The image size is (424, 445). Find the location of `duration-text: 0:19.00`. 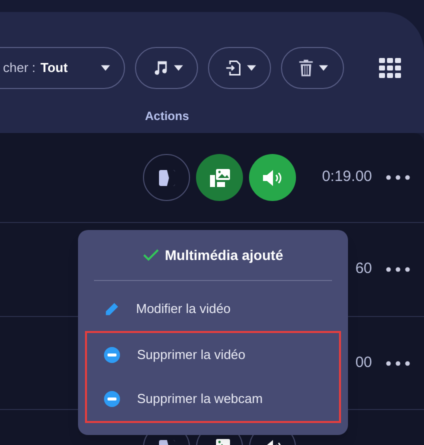

duration-text: 0:19.00 is located at coordinates (347, 177).